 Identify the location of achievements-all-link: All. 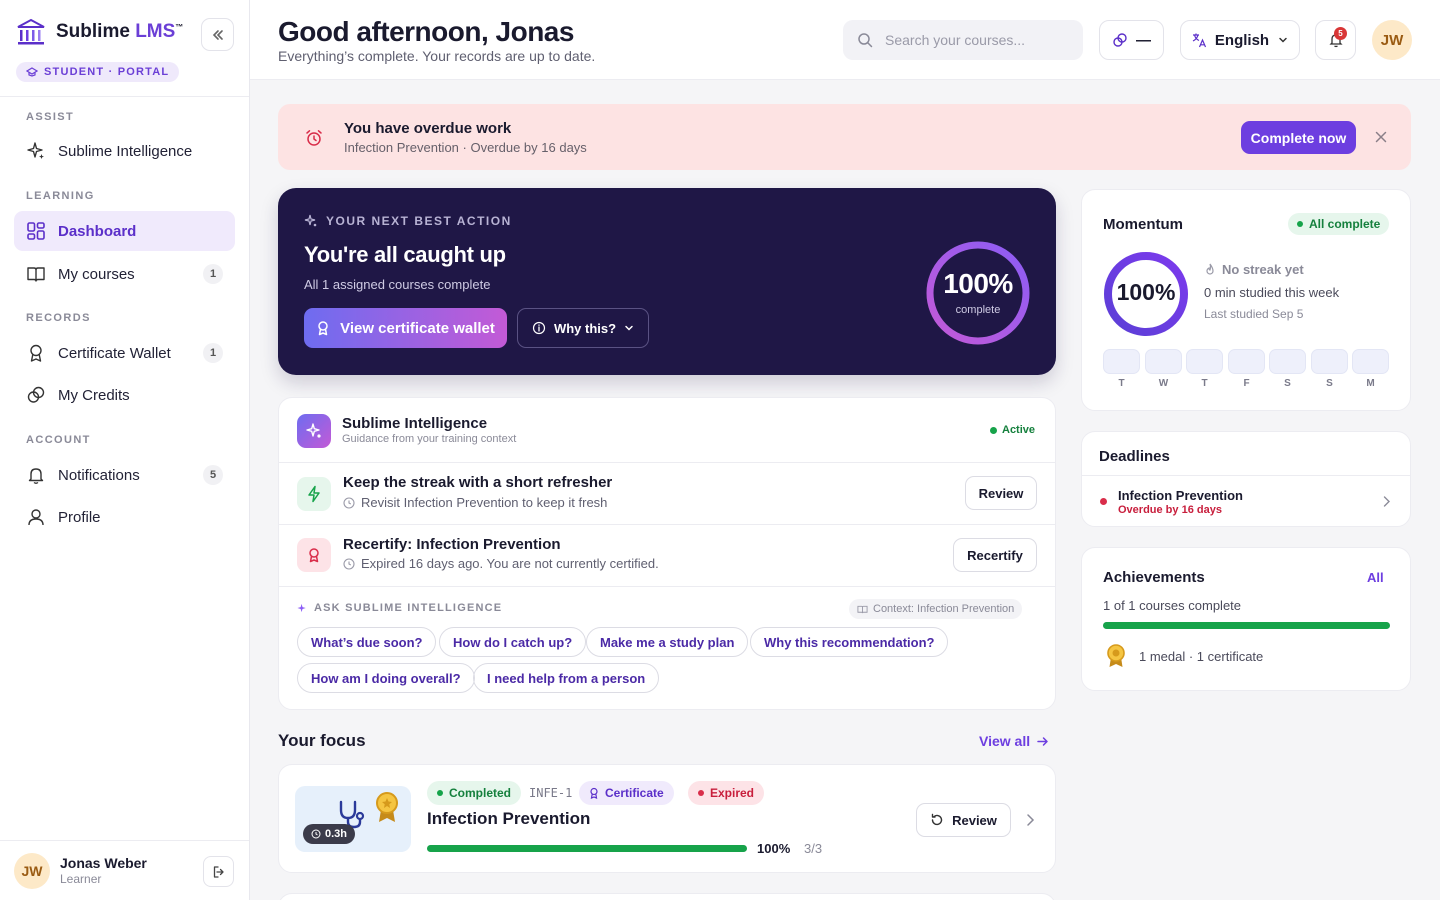
(1375, 577).